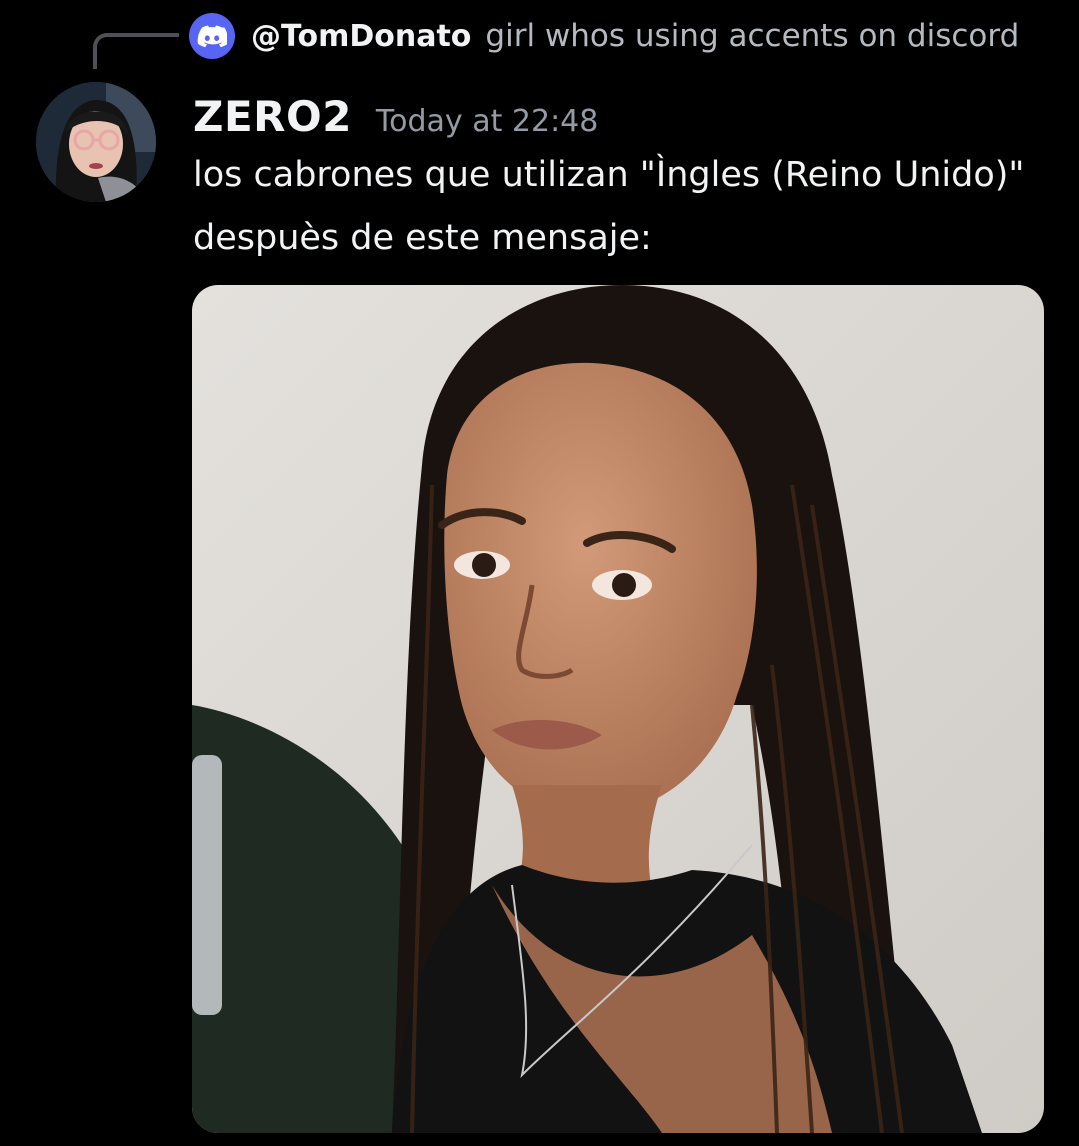 Image resolution: width=1079 pixels, height=1146 pixels. I want to click on message-header: ZERO2 Today at 22:48, so click(395, 116).